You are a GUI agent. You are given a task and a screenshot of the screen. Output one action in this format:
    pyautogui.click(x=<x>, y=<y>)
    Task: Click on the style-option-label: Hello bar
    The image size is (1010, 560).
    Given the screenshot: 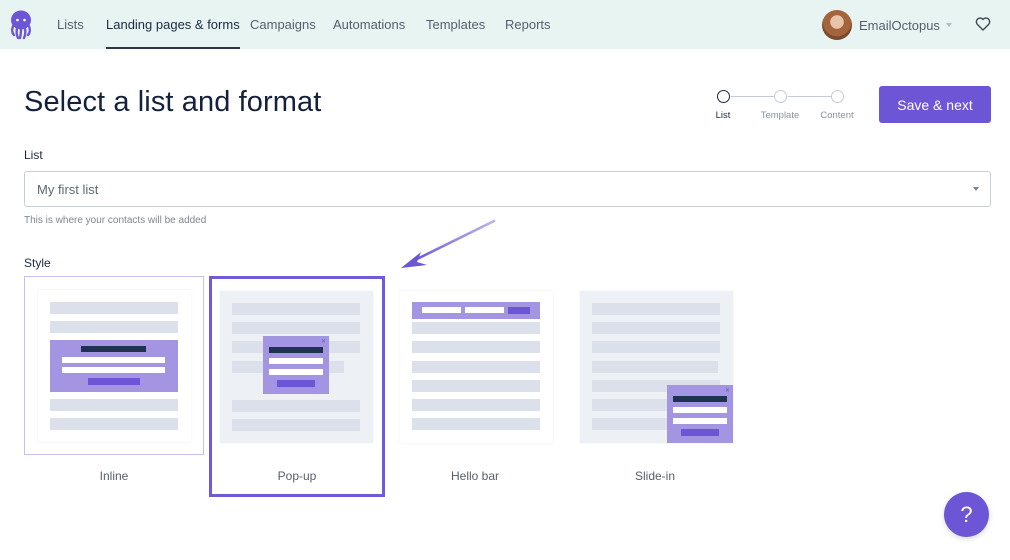 What is the action you would take?
    pyautogui.click(x=475, y=476)
    